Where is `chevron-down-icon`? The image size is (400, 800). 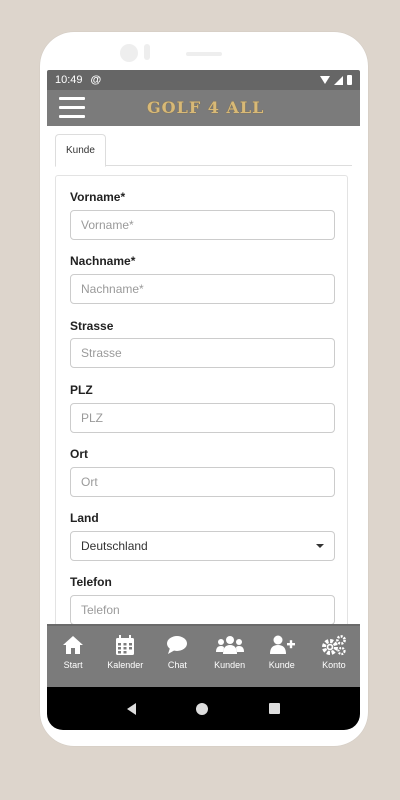 chevron-down-icon is located at coordinates (320, 546).